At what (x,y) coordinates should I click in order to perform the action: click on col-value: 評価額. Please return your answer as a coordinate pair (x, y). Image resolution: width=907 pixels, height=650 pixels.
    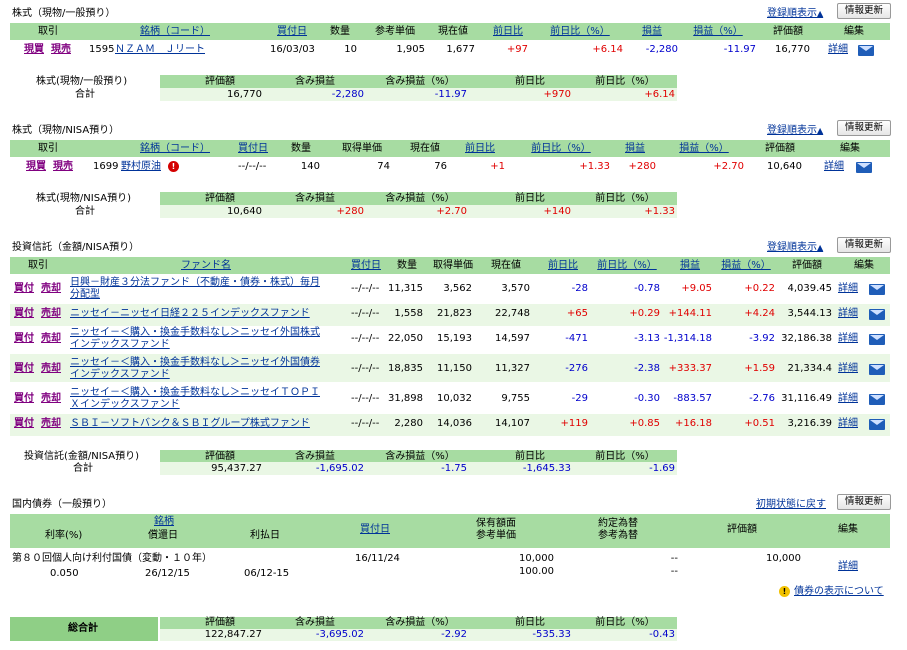
    Looking at the image, I should click on (807, 265).